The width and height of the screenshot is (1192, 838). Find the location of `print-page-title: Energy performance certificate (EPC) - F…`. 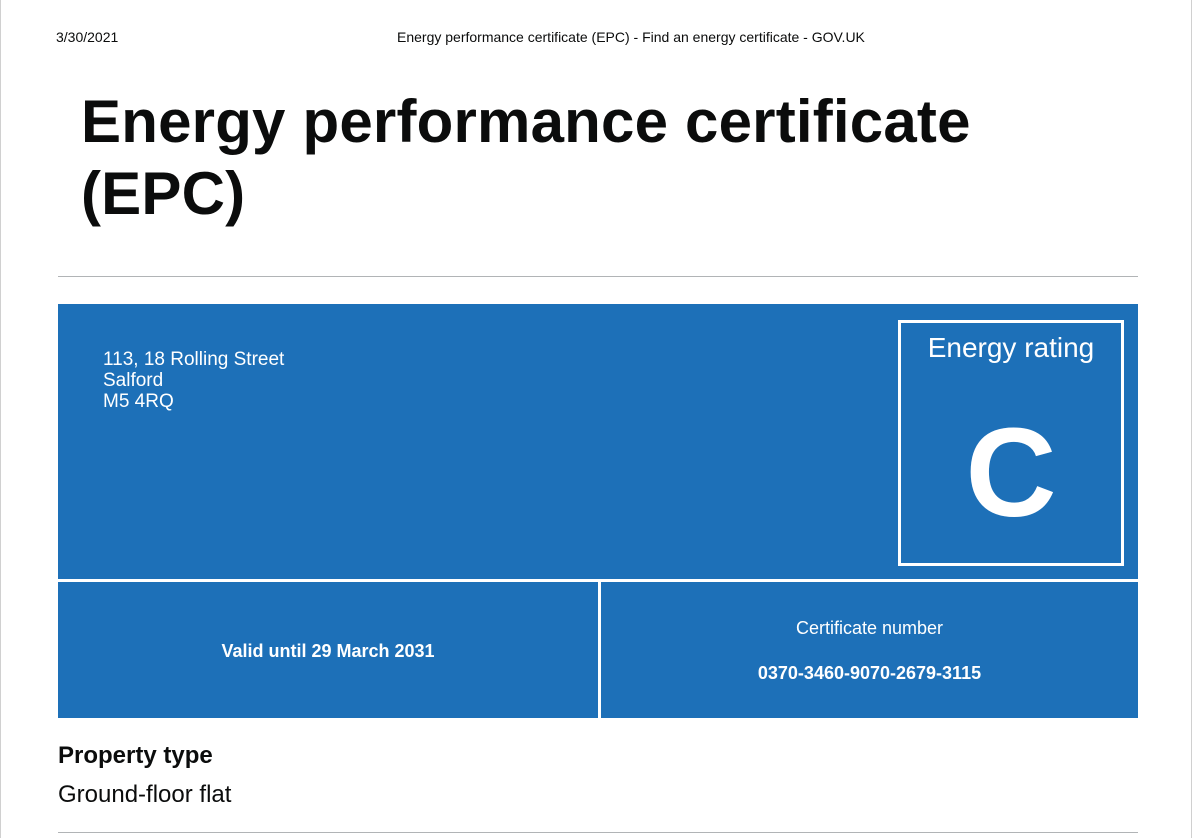

print-page-title: Energy performance certificate (EPC) - F… is located at coordinates (631, 37).